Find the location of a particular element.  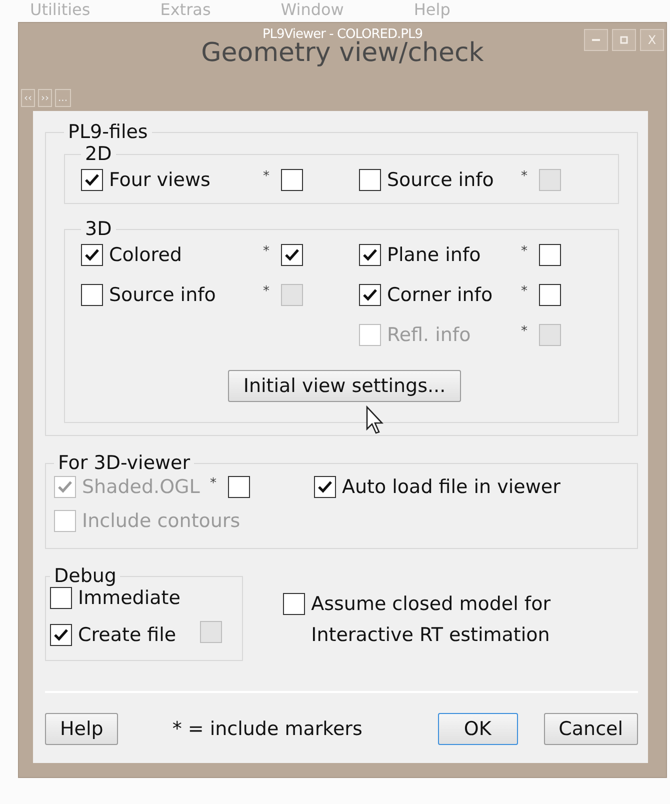

marker-note: * = include markers is located at coordinates (267, 729).